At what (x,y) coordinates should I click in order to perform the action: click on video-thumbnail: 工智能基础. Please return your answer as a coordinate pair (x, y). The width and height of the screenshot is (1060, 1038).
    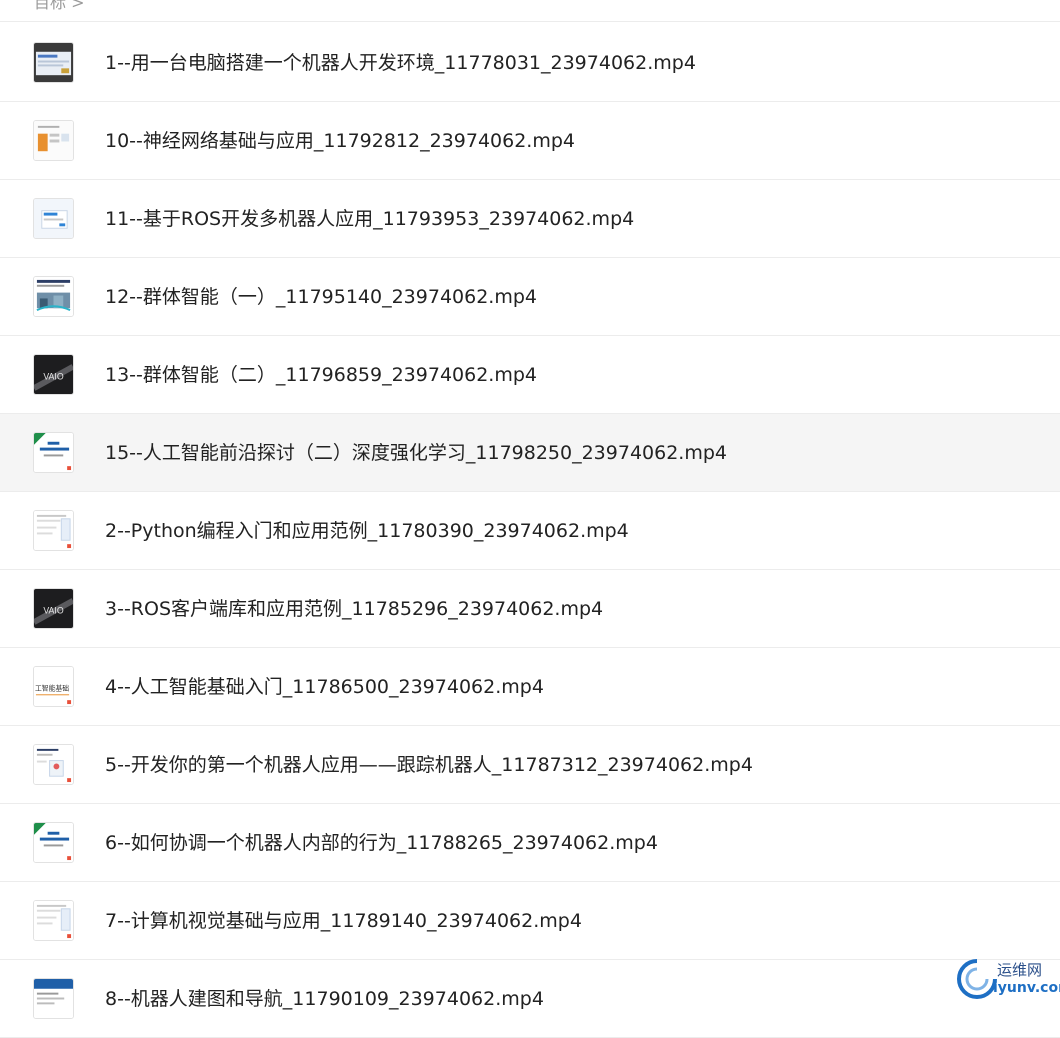
    Looking at the image, I should click on (53, 686).